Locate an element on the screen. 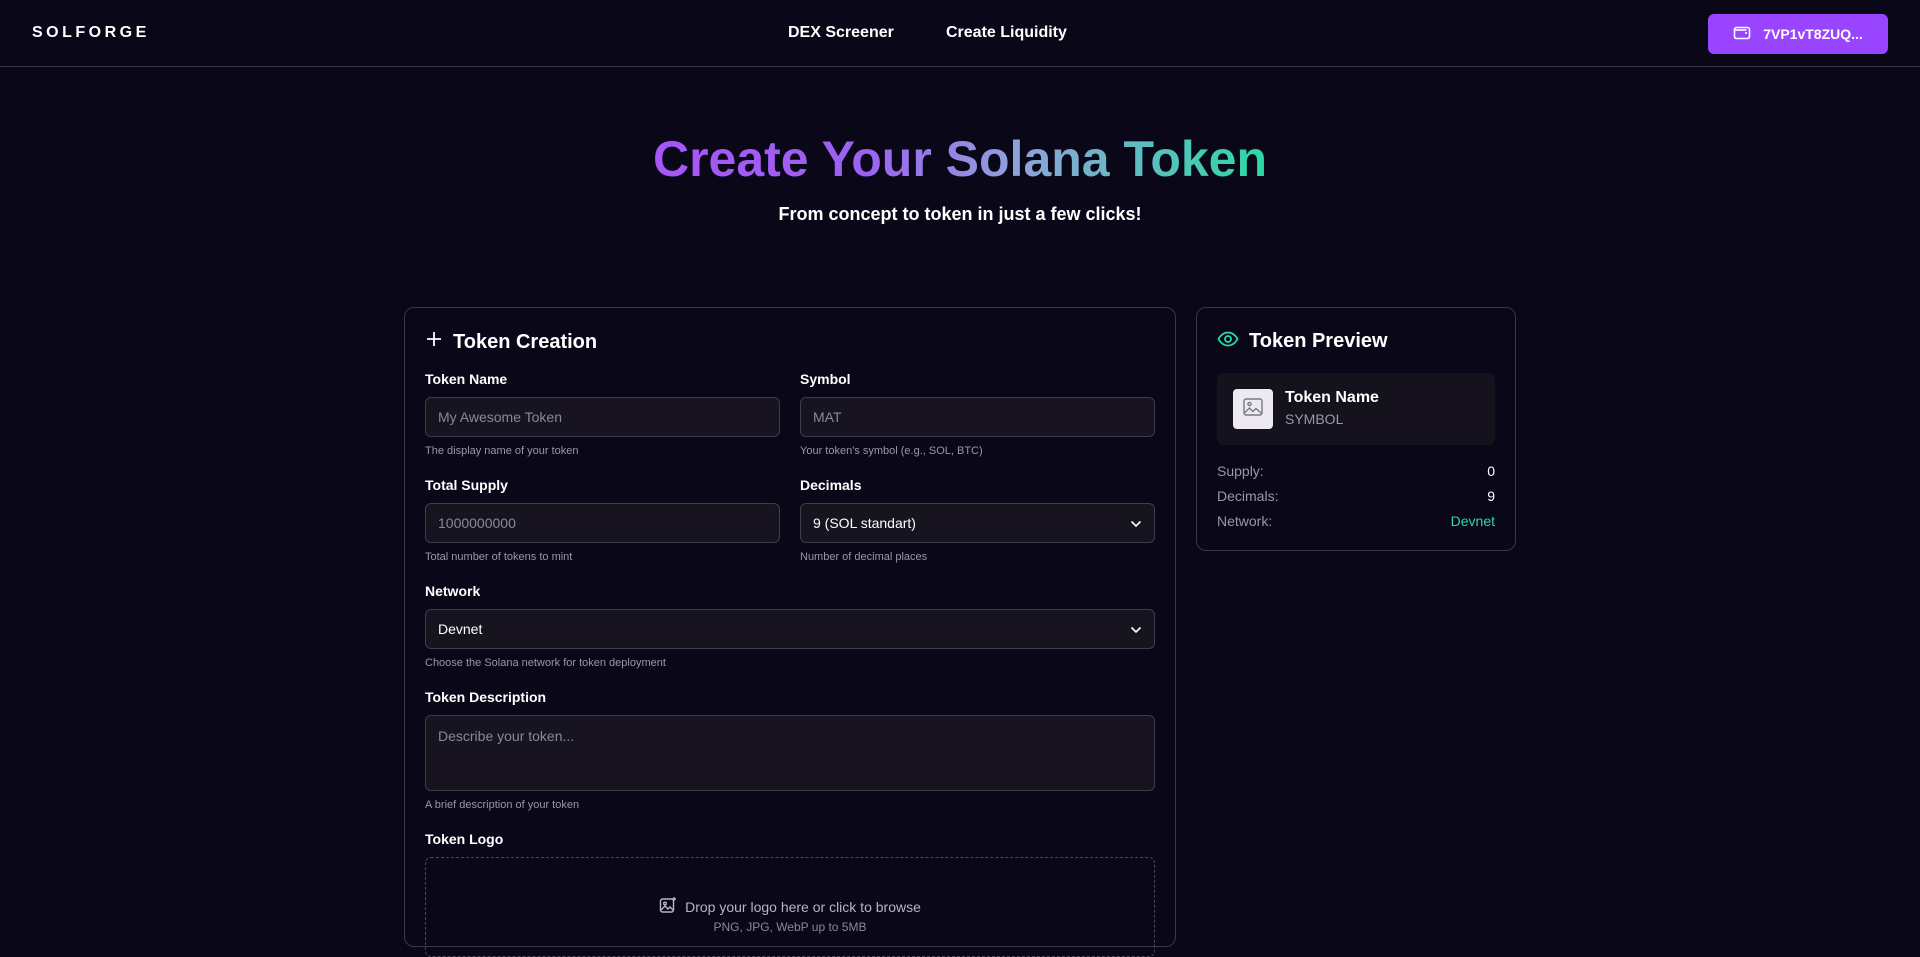 The width and height of the screenshot is (1920, 957). page-title-text: Create Your Solana Token is located at coordinates (960, 159).